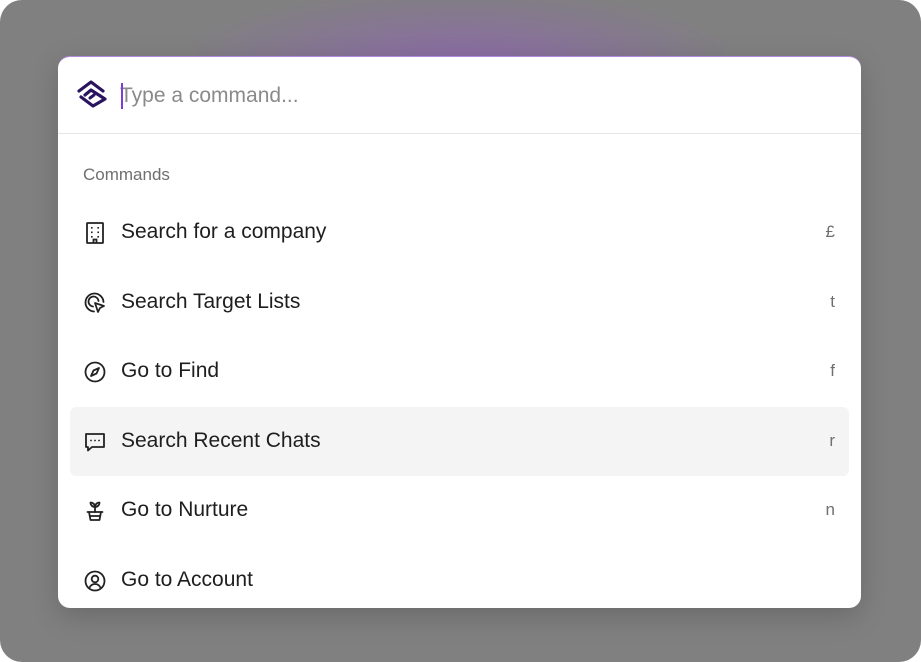  Describe the element at coordinates (832, 440) in the screenshot. I see `shortcut-key: r` at that location.